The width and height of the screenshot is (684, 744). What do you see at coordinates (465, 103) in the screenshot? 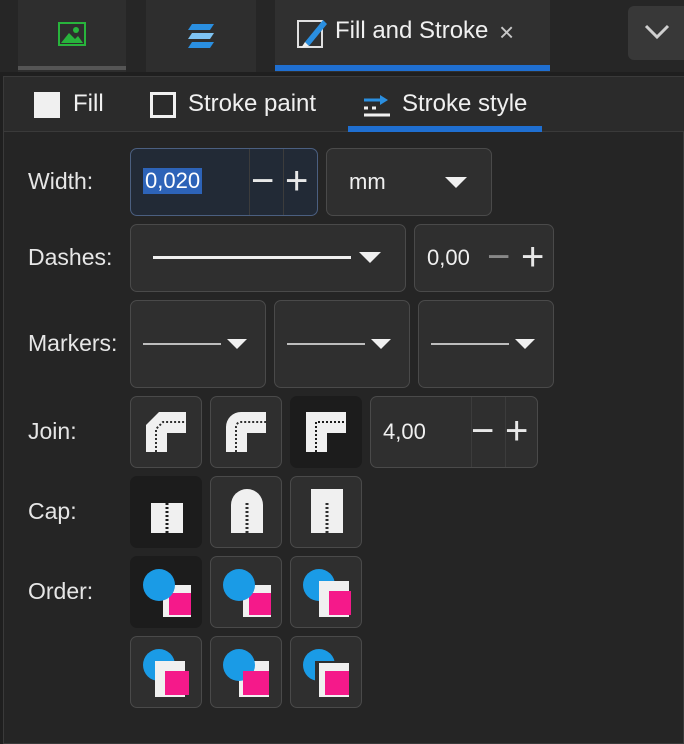
I see `tab-stroke-style-label: Stroke style` at bounding box center [465, 103].